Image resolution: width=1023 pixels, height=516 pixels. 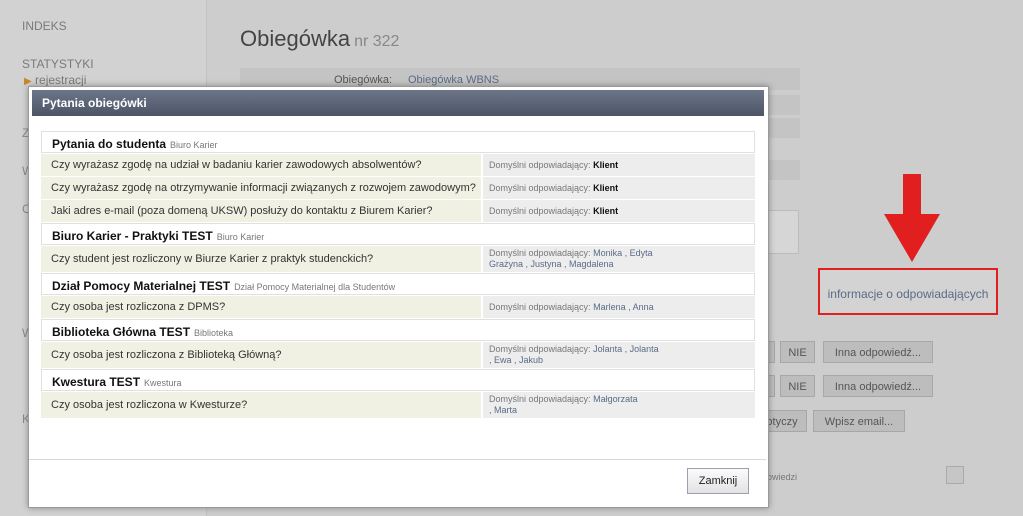 I want to click on close-button: Zamknij, so click(x=718, y=481).